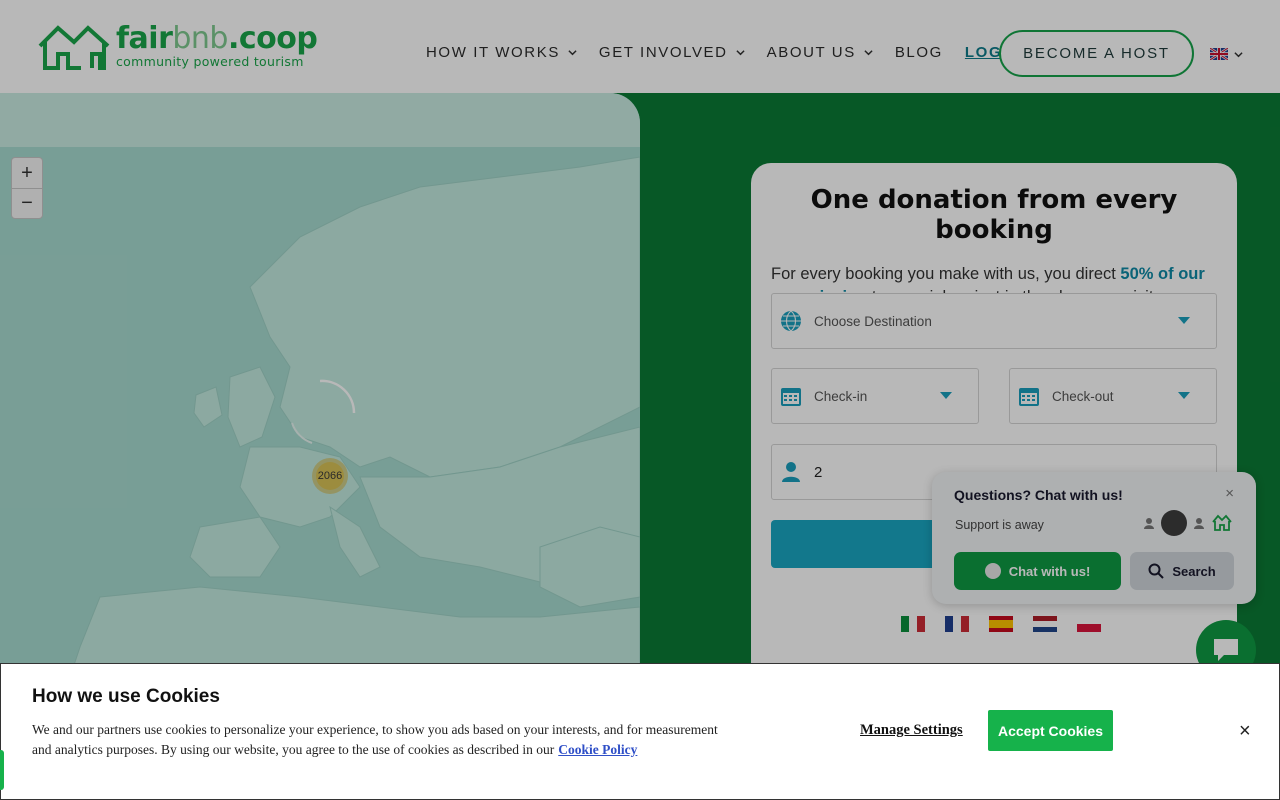 The width and height of the screenshot is (1280, 800). What do you see at coordinates (1038, 495) in the screenshot?
I see `chat-title: Questions? Chat with us!` at bounding box center [1038, 495].